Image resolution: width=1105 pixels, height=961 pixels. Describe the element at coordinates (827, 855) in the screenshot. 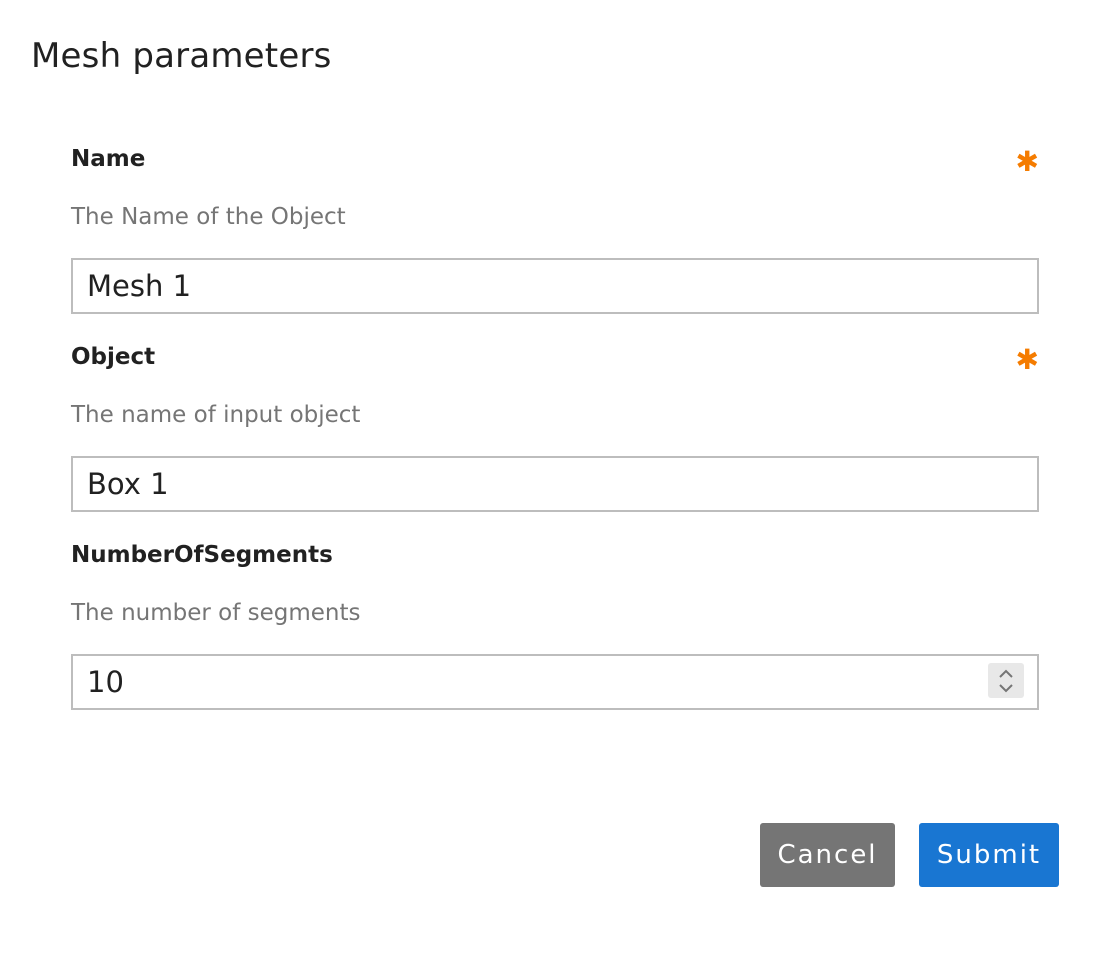

I see `cancel-button: Cancel` at that location.